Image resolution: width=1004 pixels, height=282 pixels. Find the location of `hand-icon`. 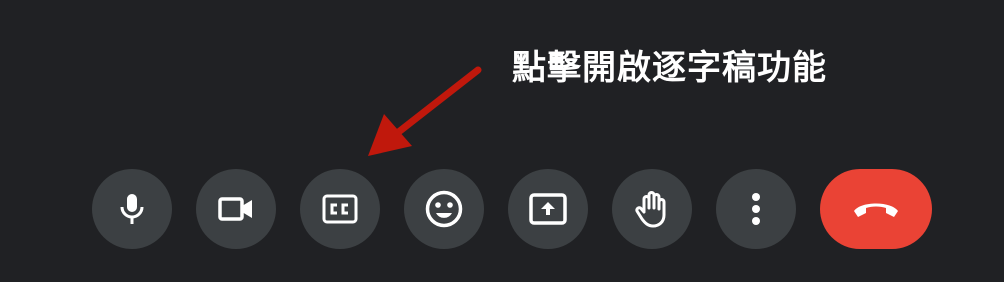

hand-icon is located at coordinates (650, 209).